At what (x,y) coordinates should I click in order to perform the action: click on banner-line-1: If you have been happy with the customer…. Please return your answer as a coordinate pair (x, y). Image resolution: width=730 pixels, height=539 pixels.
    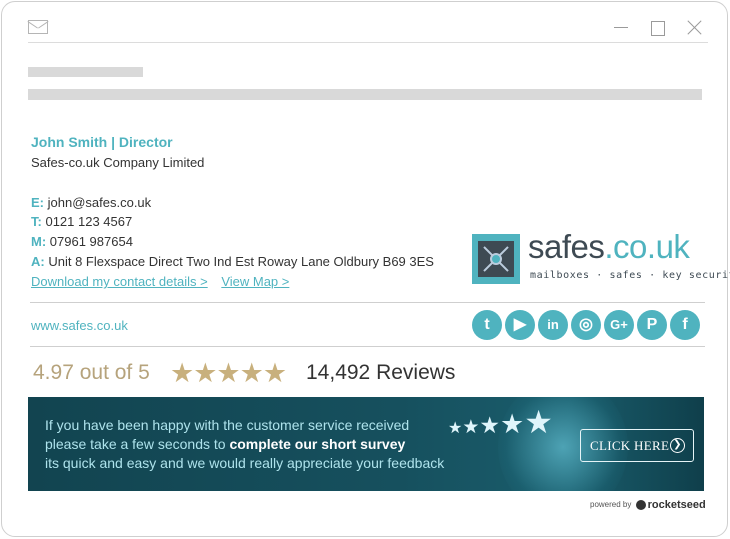
    Looking at the image, I should click on (227, 425).